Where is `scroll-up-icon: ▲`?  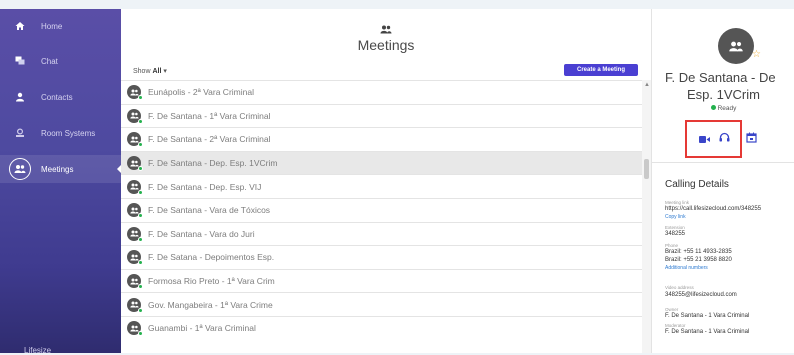 scroll-up-icon: ▲ is located at coordinates (647, 85).